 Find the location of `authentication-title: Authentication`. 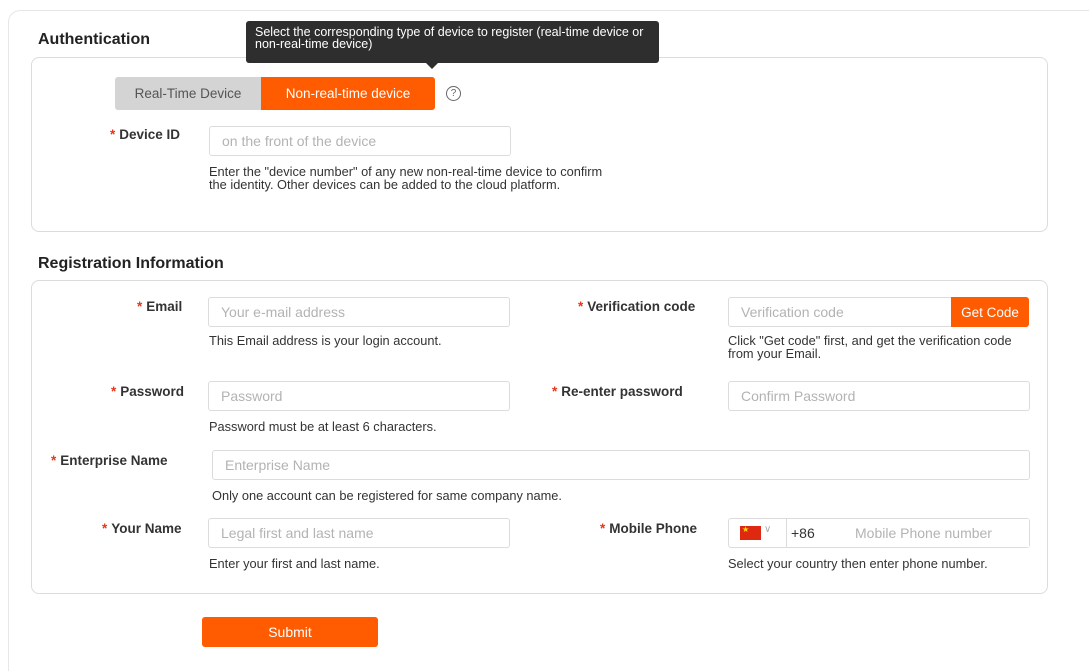

authentication-title: Authentication is located at coordinates (94, 39).